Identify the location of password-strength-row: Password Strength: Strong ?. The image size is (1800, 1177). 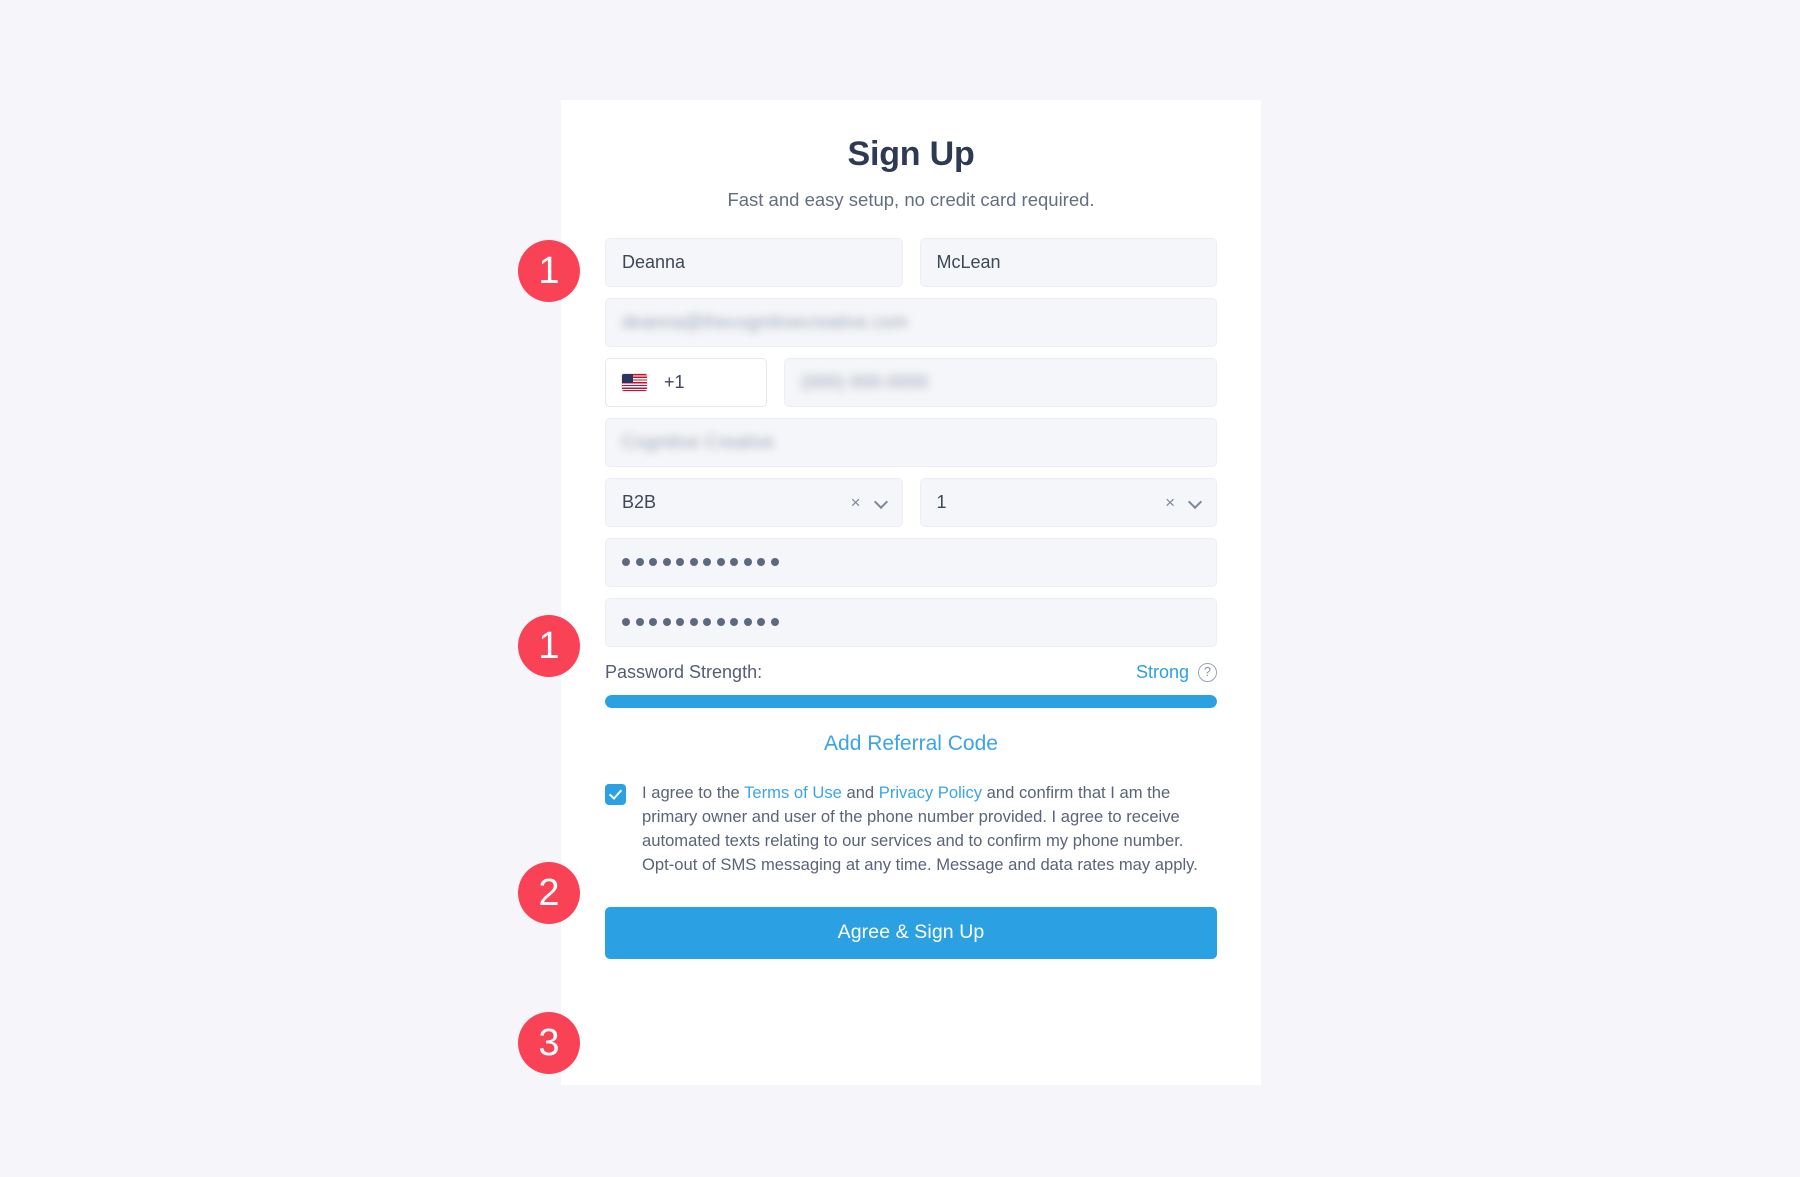
(911, 672).